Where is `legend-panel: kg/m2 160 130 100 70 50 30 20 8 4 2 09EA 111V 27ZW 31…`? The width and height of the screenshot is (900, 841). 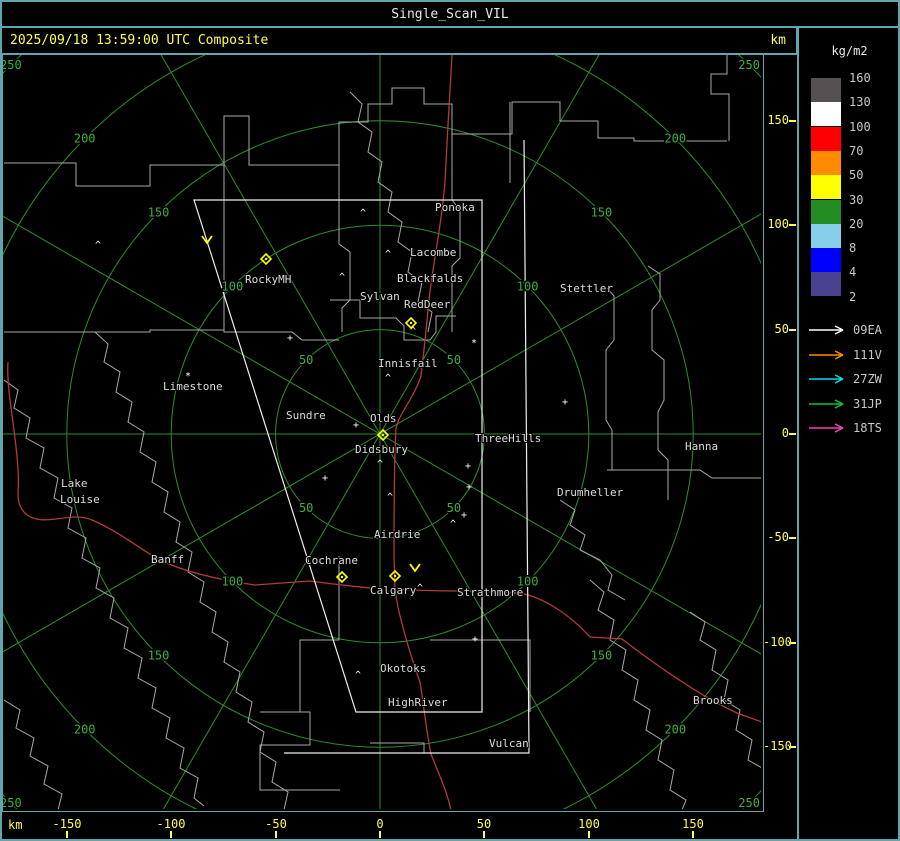
legend-panel: kg/m2 160 130 100 70 50 30 20 8 4 2 09EA 111V 27ZW 31… is located at coordinates (848, 433).